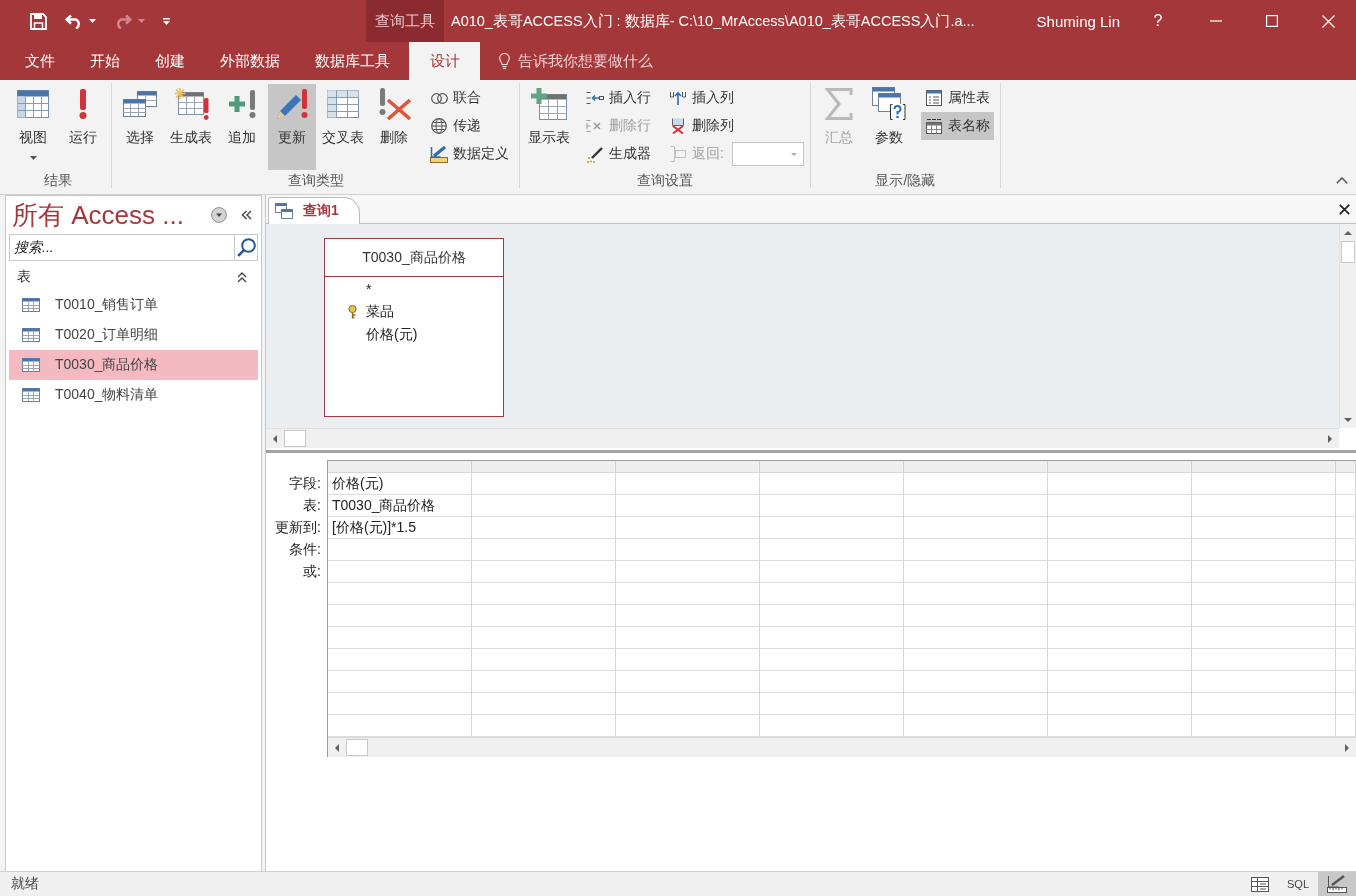 The width and height of the screenshot is (1356, 896). I want to click on select-button: 选择, so click(140, 127).